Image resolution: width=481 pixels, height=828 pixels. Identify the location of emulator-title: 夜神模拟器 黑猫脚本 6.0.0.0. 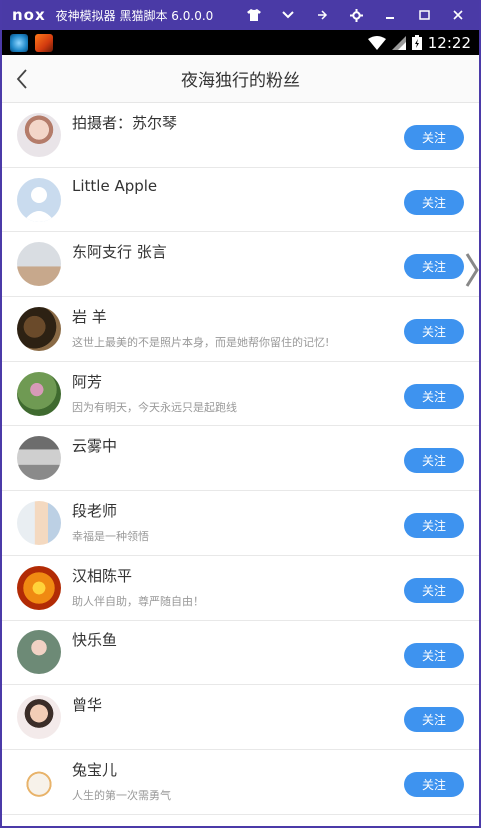
(134, 15).